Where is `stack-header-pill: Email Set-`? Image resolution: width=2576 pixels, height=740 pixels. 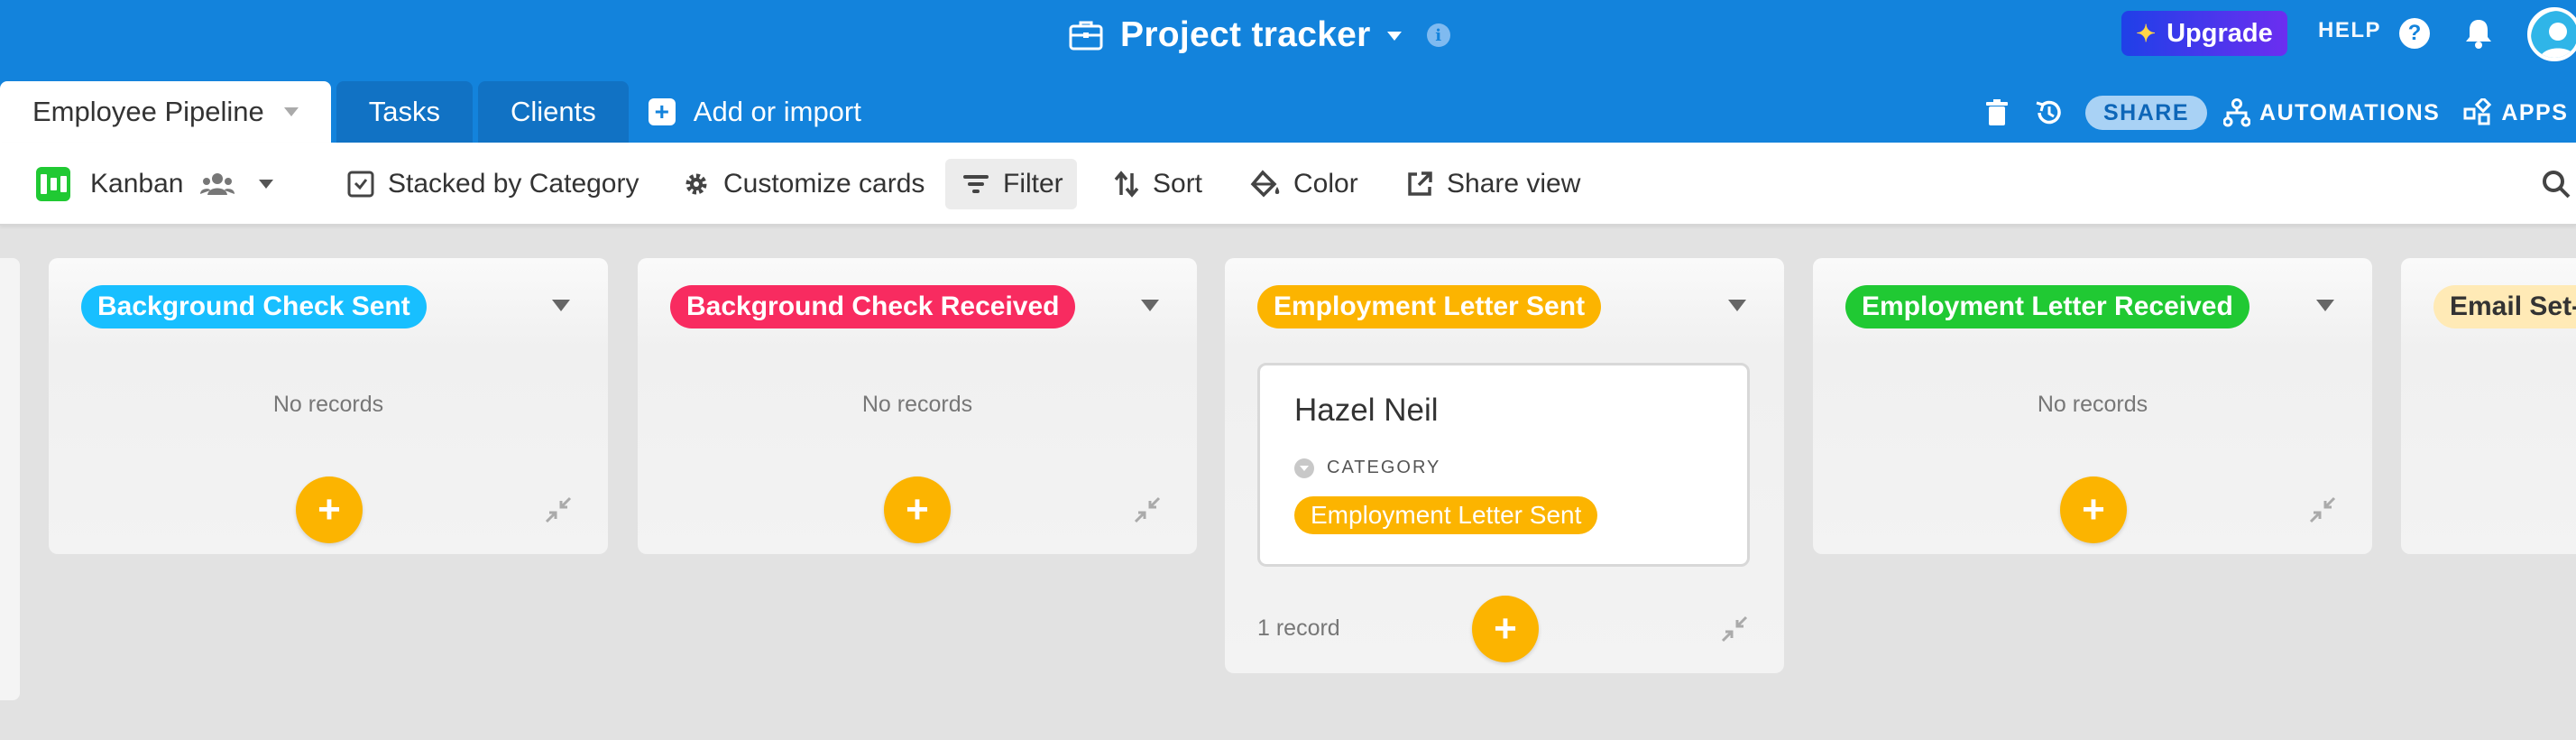 stack-header-pill: Email Set- is located at coordinates (2505, 307).